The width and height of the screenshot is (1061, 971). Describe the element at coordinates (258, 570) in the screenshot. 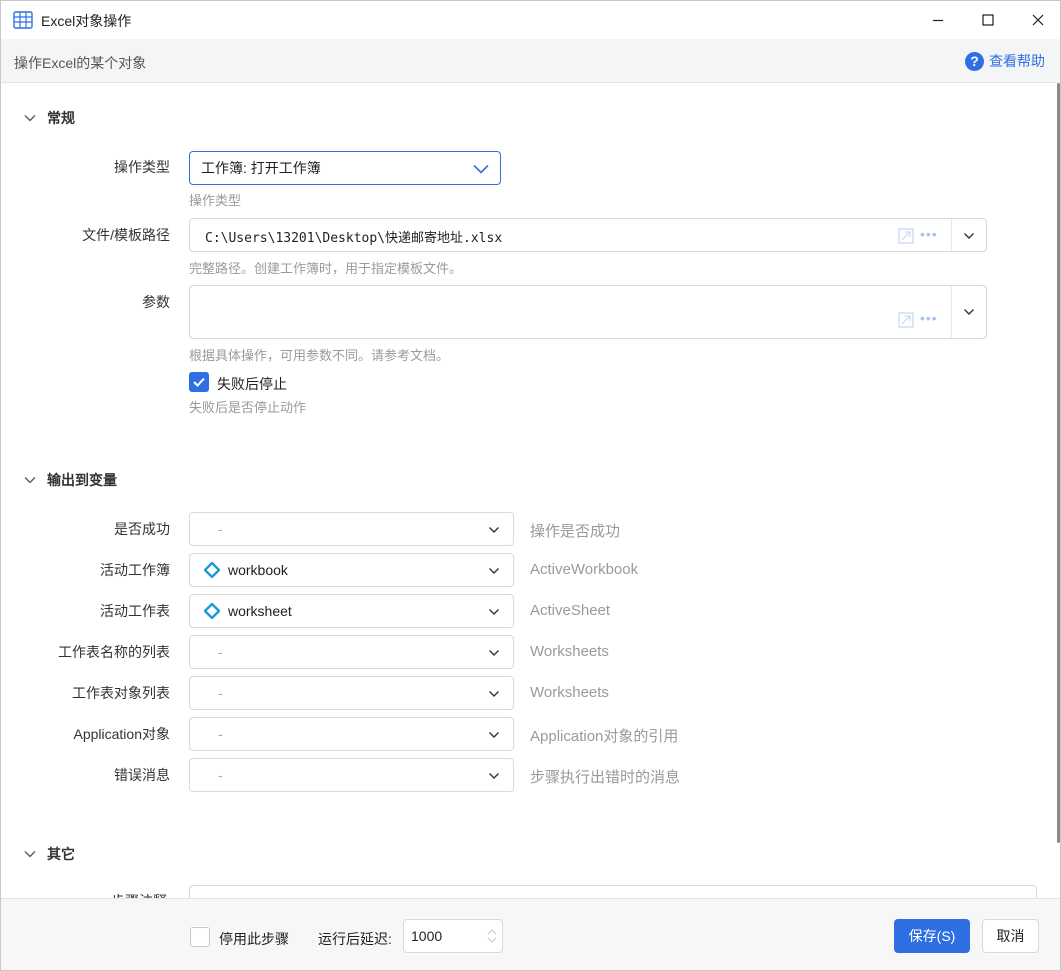

I see `output-variable-value: workbook` at that location.